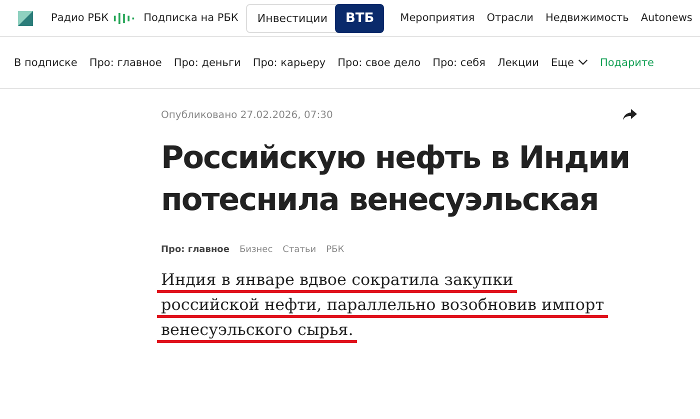  What do you see at coordinates (379, 62) in the screenshot?
I see `section-link: Про: свое дело` at bounding box center [379, 62].